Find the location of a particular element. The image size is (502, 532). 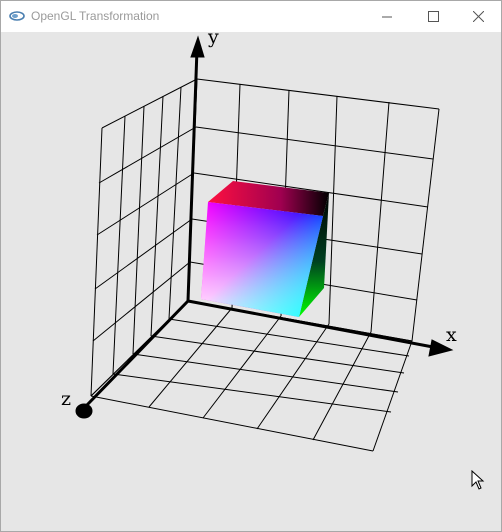

z-axis-label: z is located at coordinates (66, 399).